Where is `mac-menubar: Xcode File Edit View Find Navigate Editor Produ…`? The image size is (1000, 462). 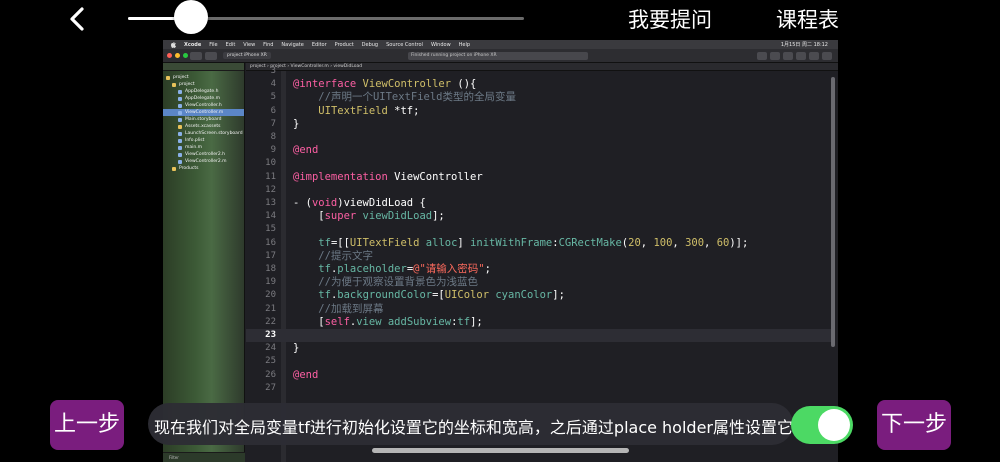
mac-menubar: Xcode File Edit View Find Navigate Editor Produ… is located at coordinates (500, 44).